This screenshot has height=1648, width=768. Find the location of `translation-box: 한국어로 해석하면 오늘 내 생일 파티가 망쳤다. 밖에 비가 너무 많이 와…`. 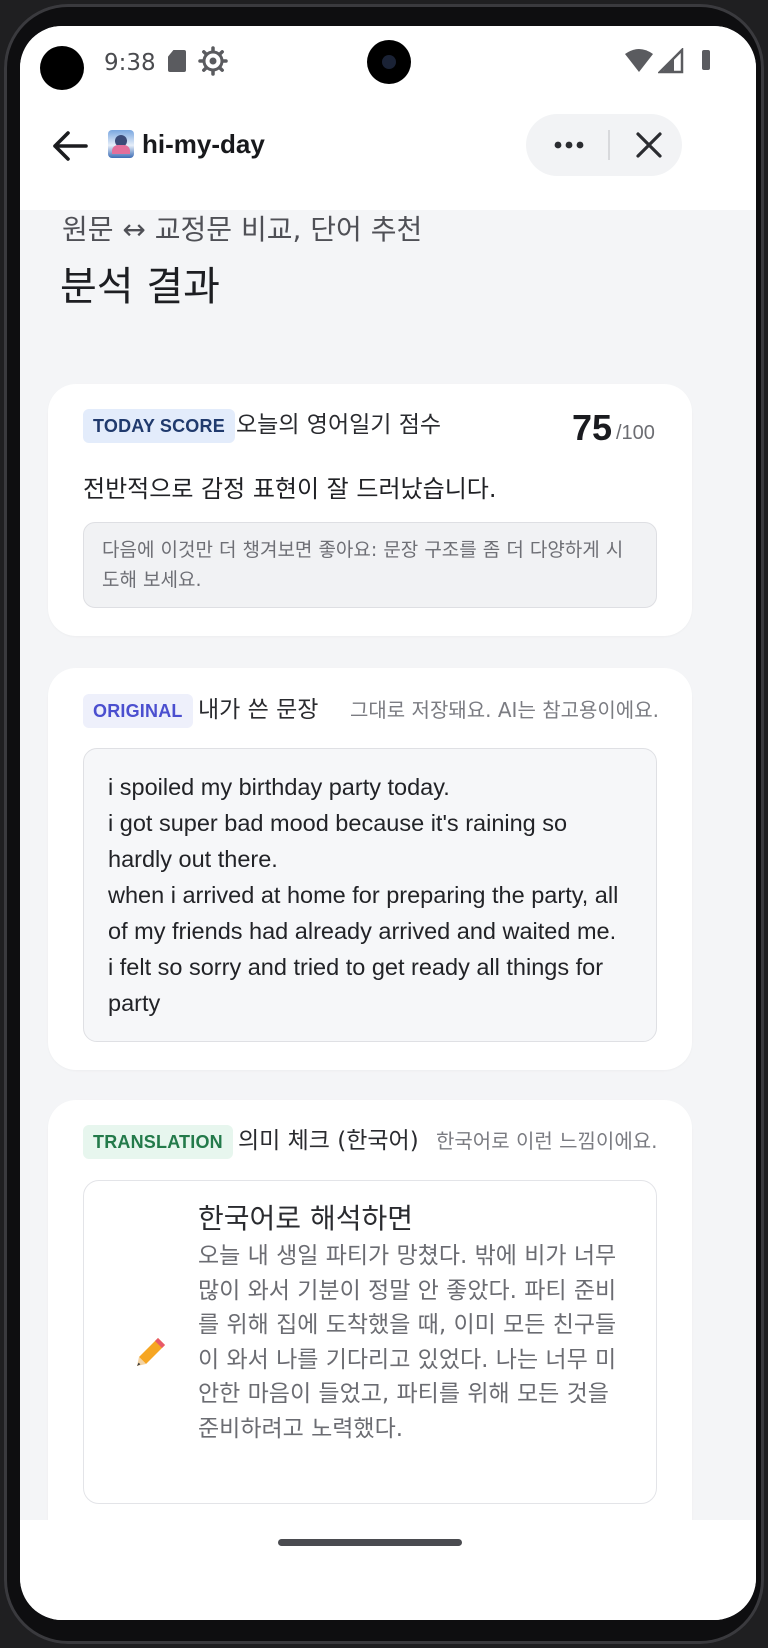

translation-box: 한국어로 해석하면 오늘 내 생일 파티가 망쳤다. 밖에 비가 너무 많이 와… is located at coordinates (370, 1342).